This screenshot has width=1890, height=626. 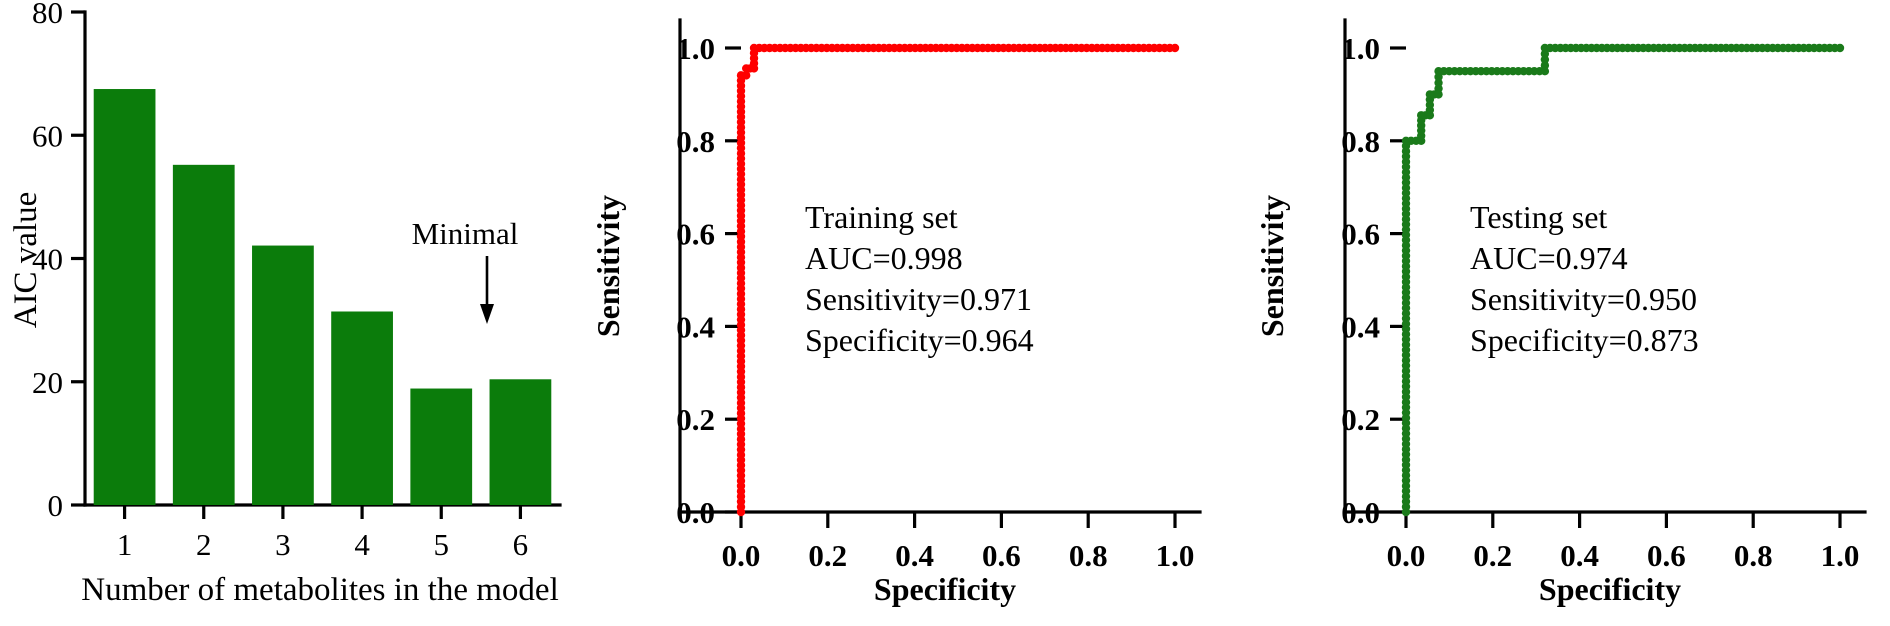 I want to click on aic-y-tick-label: 20, so click(x=47, y=382).